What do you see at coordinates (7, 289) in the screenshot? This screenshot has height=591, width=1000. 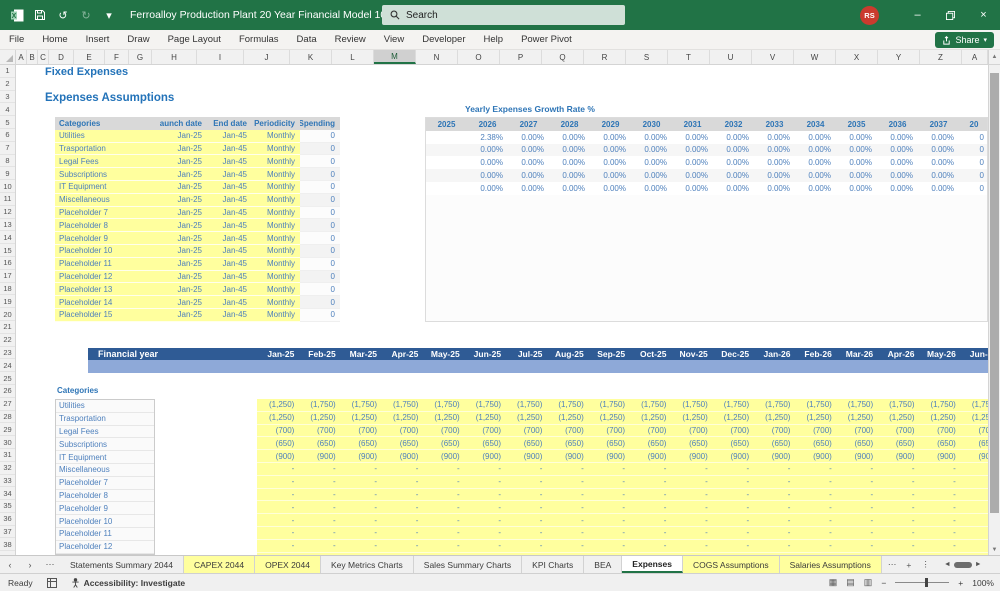 I see `row-number-18: 18` at bounding box center [7, 289].